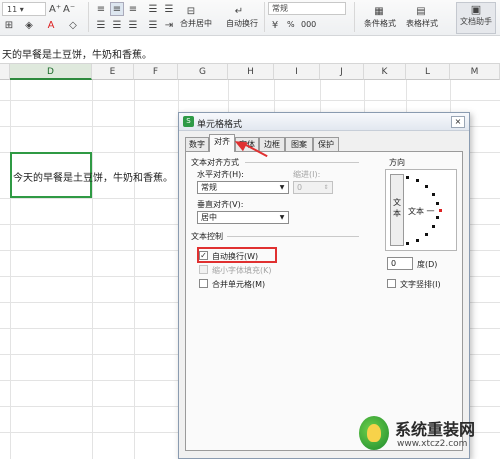  Describe the element at coordinates (324, 122) in the screenshot. I see `dialog-titlebar: S 单元格格式 ×` at that location.